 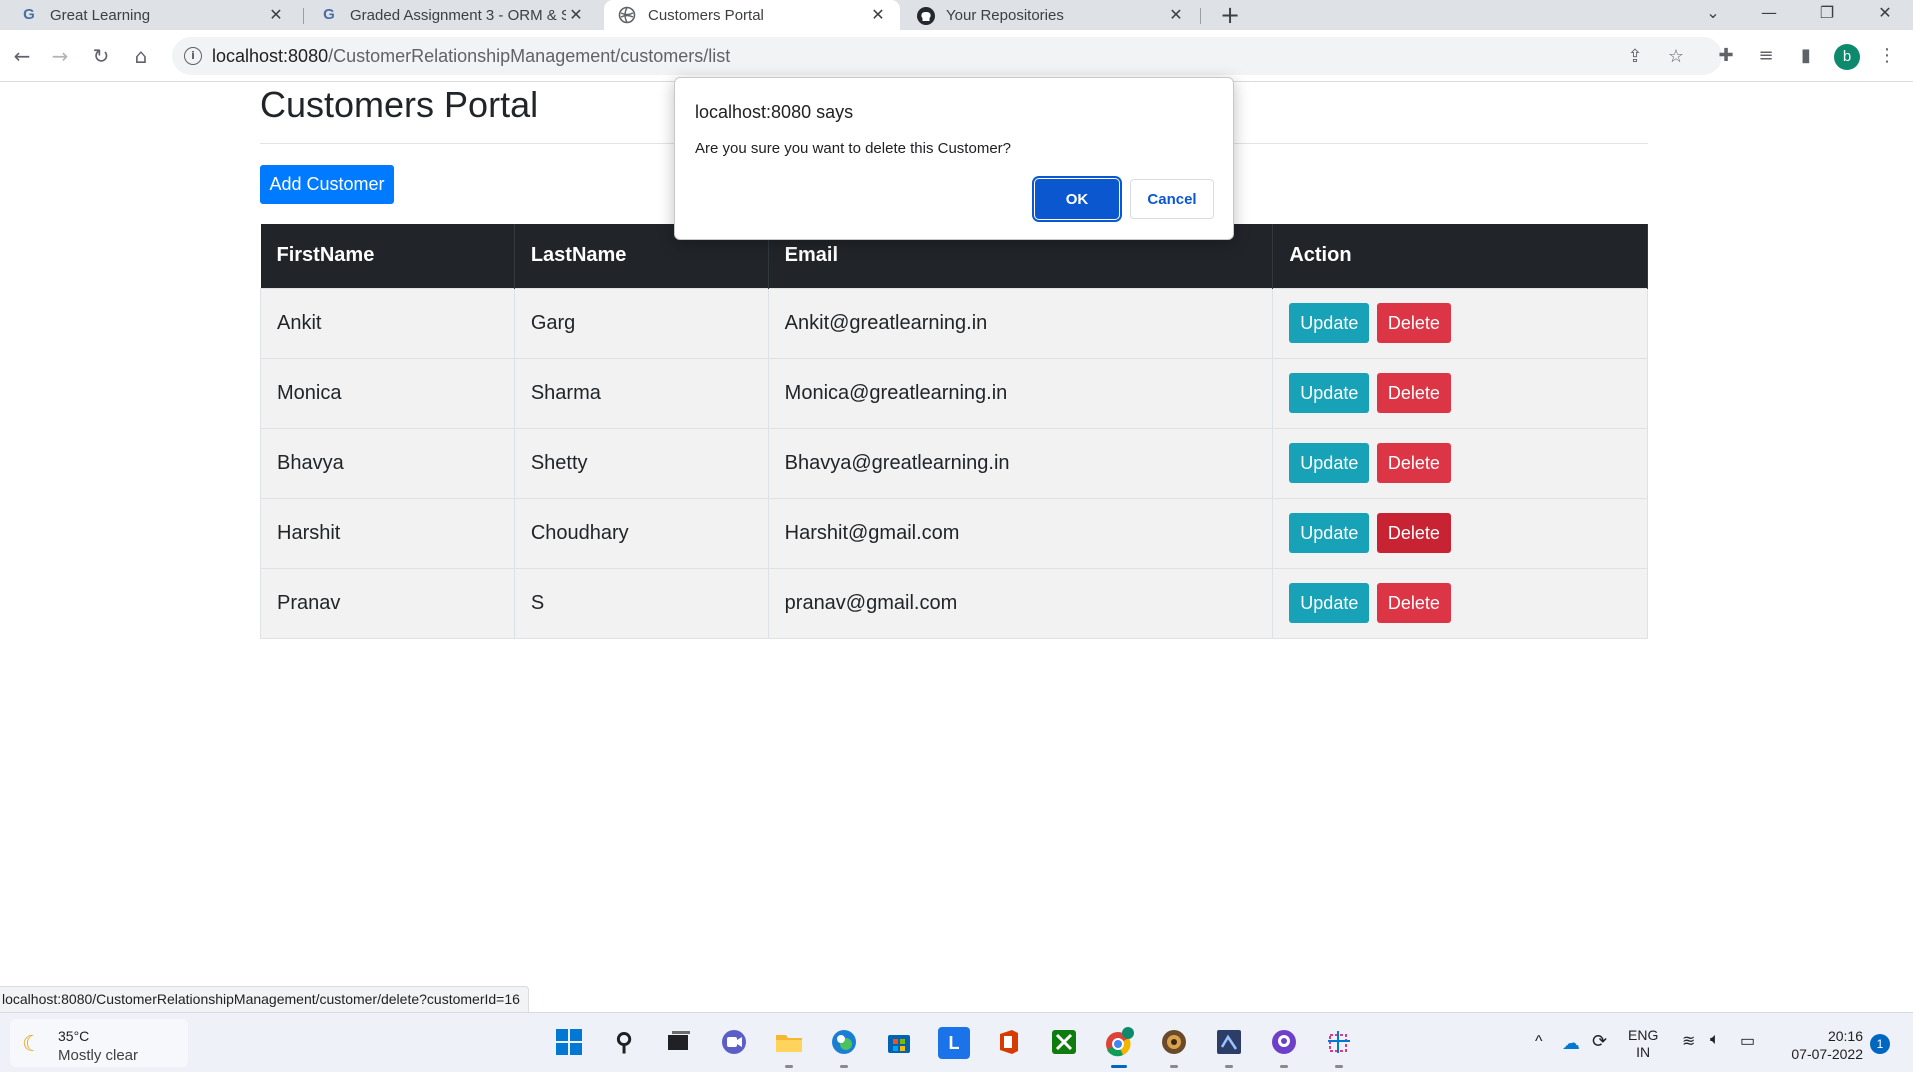 What do you see at coordinates (1005, 15) in the screenshot?
I see `tab-title: Your Repositories` at bounding box center [1005, 15].